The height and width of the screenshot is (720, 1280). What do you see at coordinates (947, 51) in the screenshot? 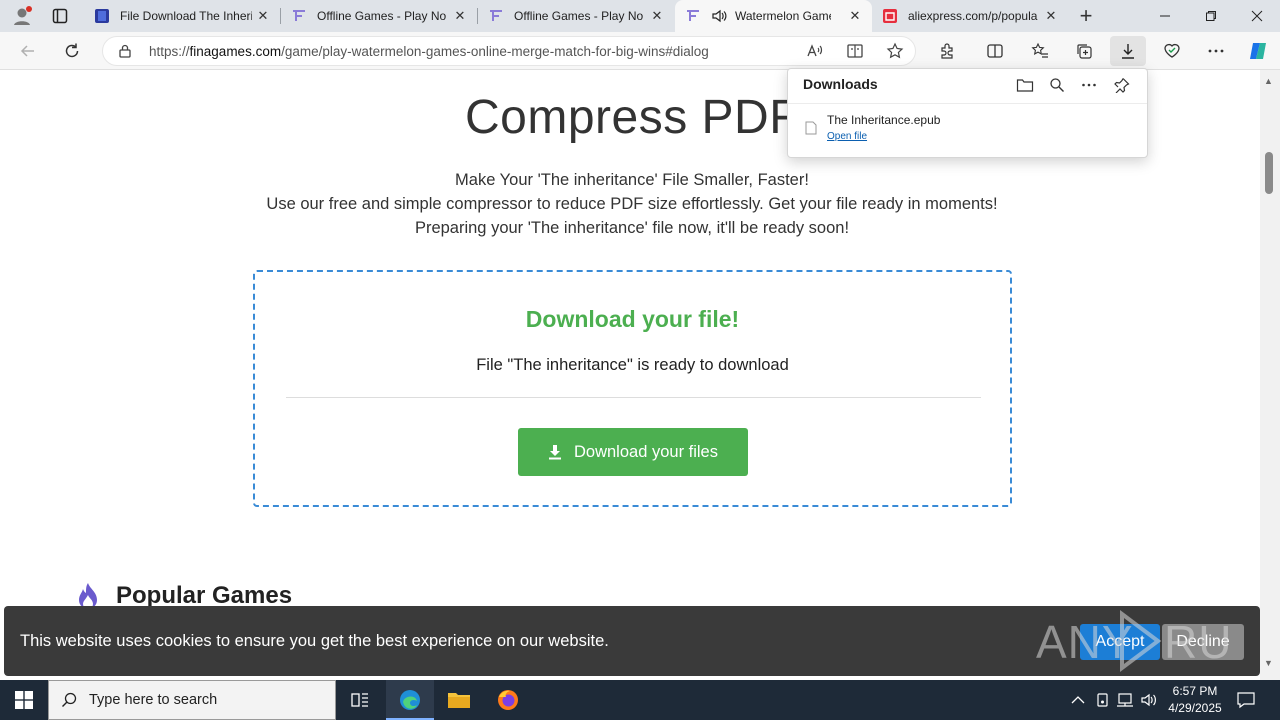
I see `extensions-icon` at bounding box center [947, 51].